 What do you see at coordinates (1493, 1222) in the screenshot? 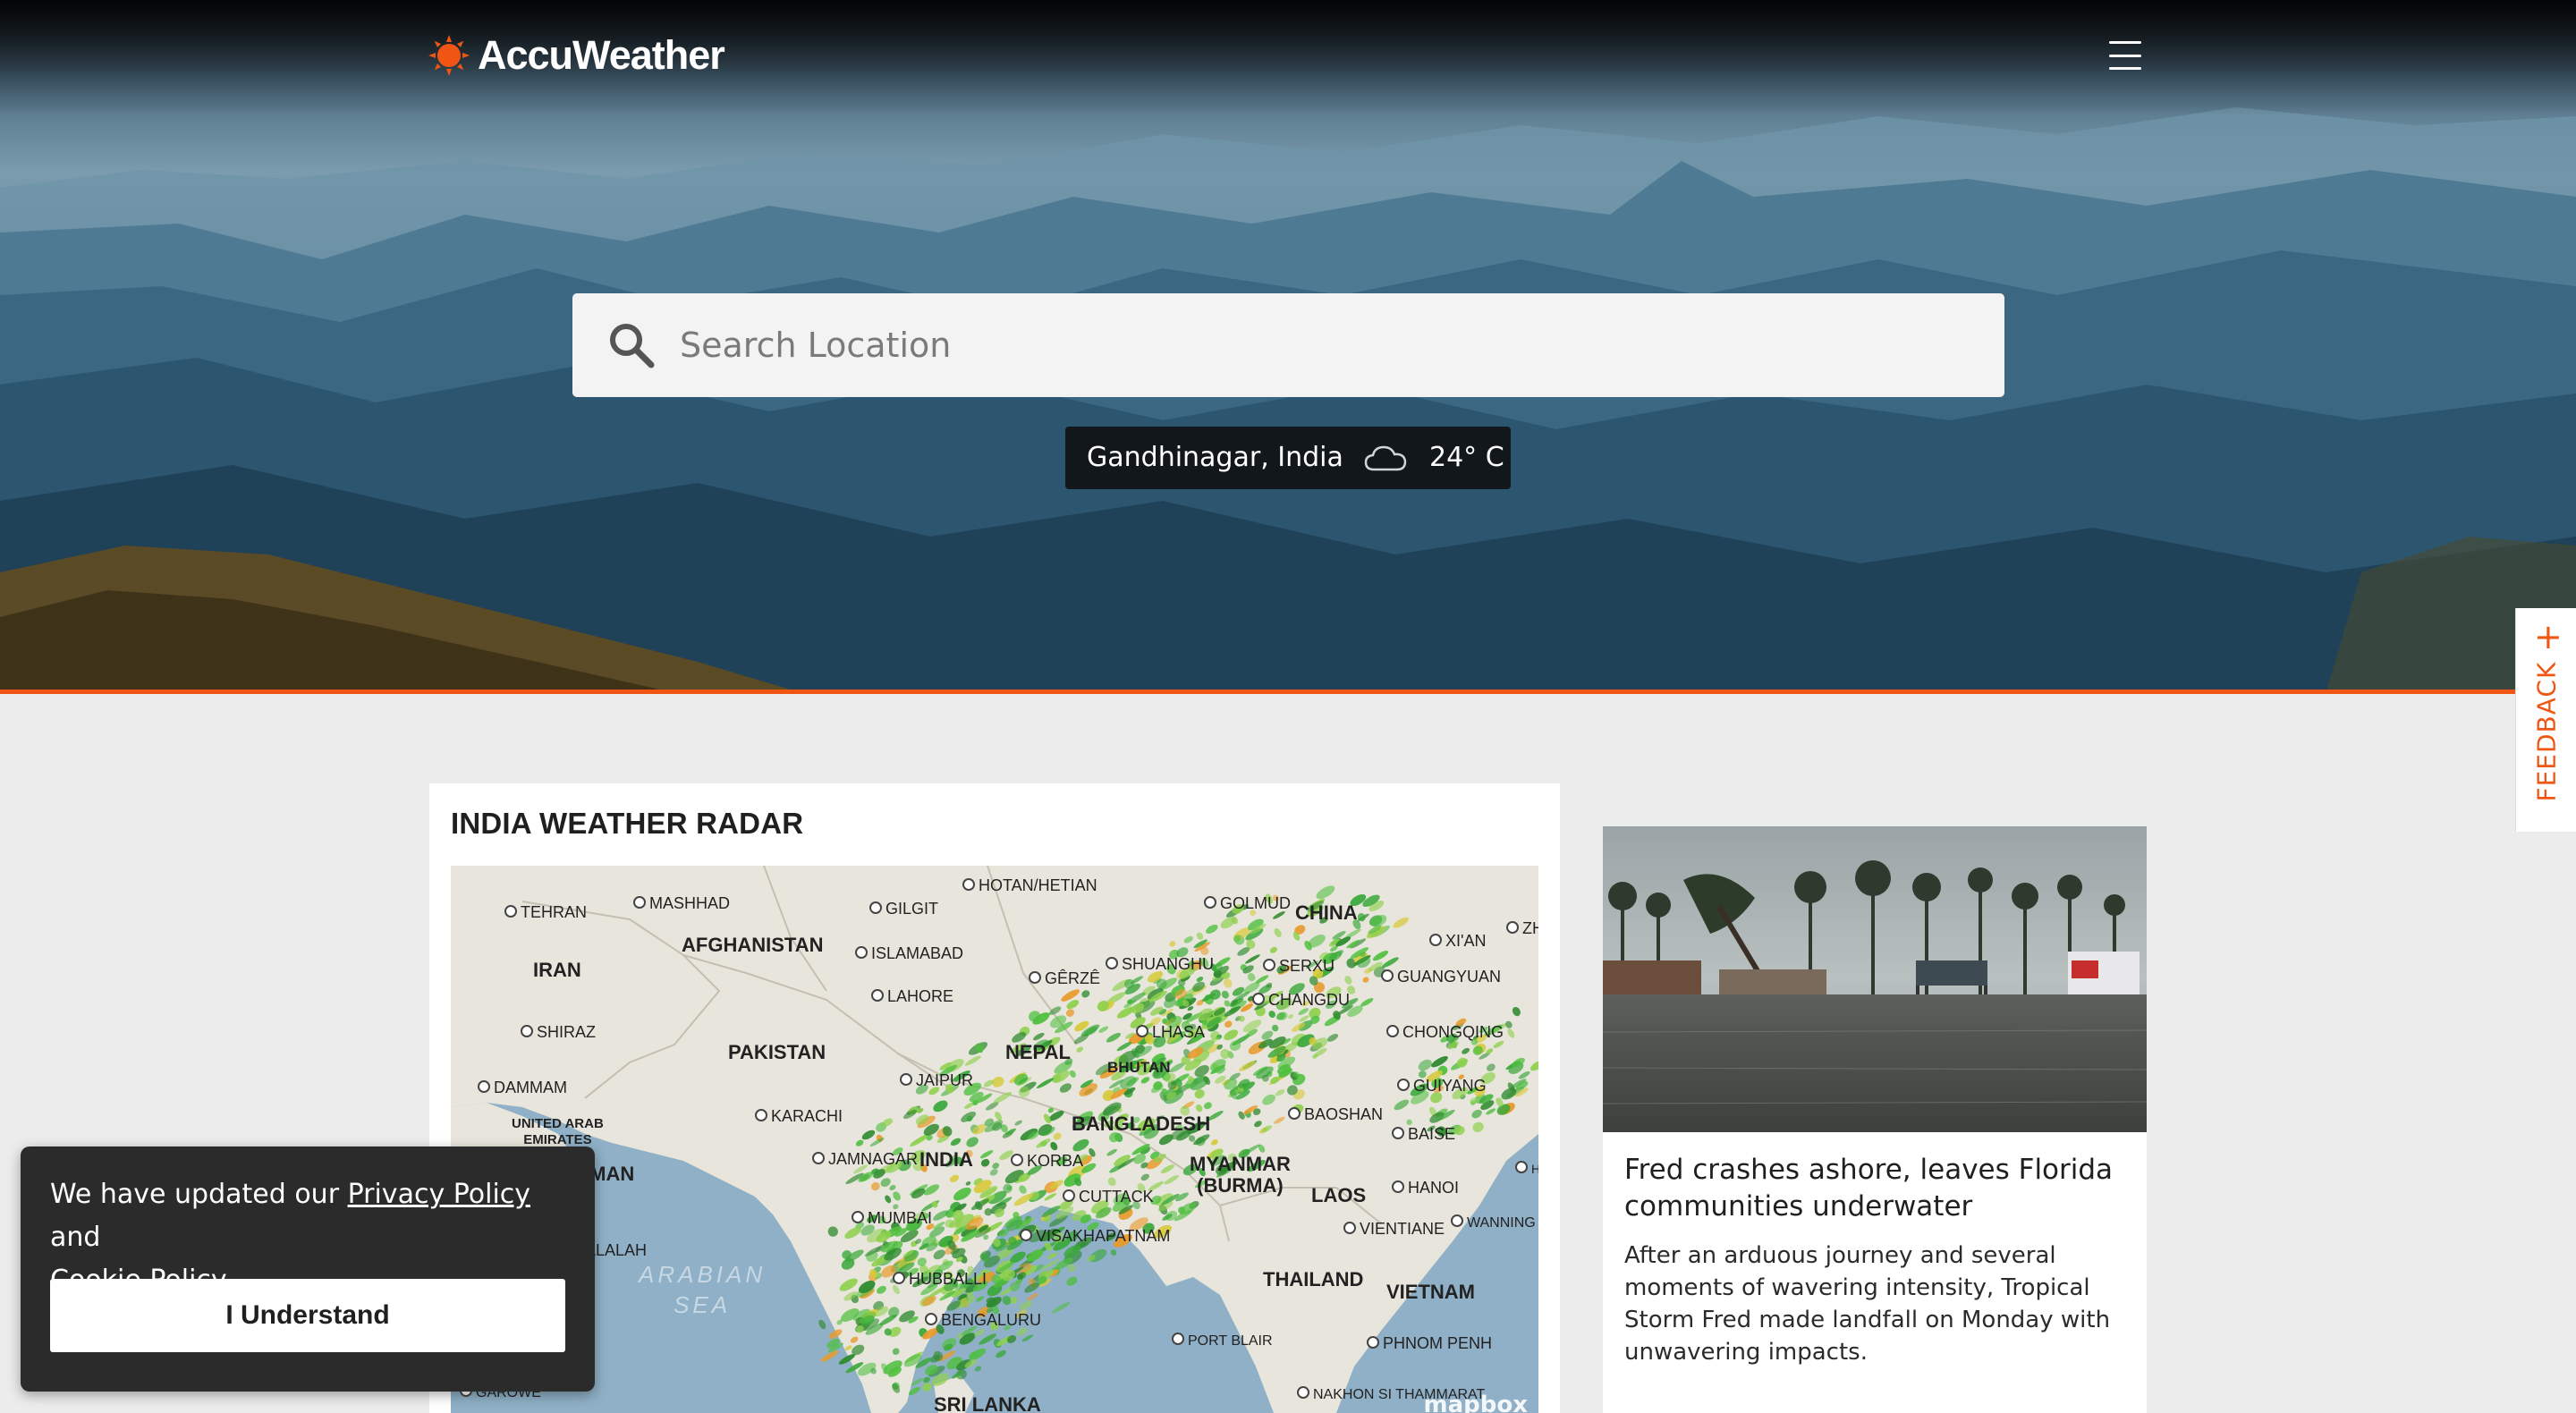
I see `map-label-city: WANNING` at bounding box center [1493, 1222].